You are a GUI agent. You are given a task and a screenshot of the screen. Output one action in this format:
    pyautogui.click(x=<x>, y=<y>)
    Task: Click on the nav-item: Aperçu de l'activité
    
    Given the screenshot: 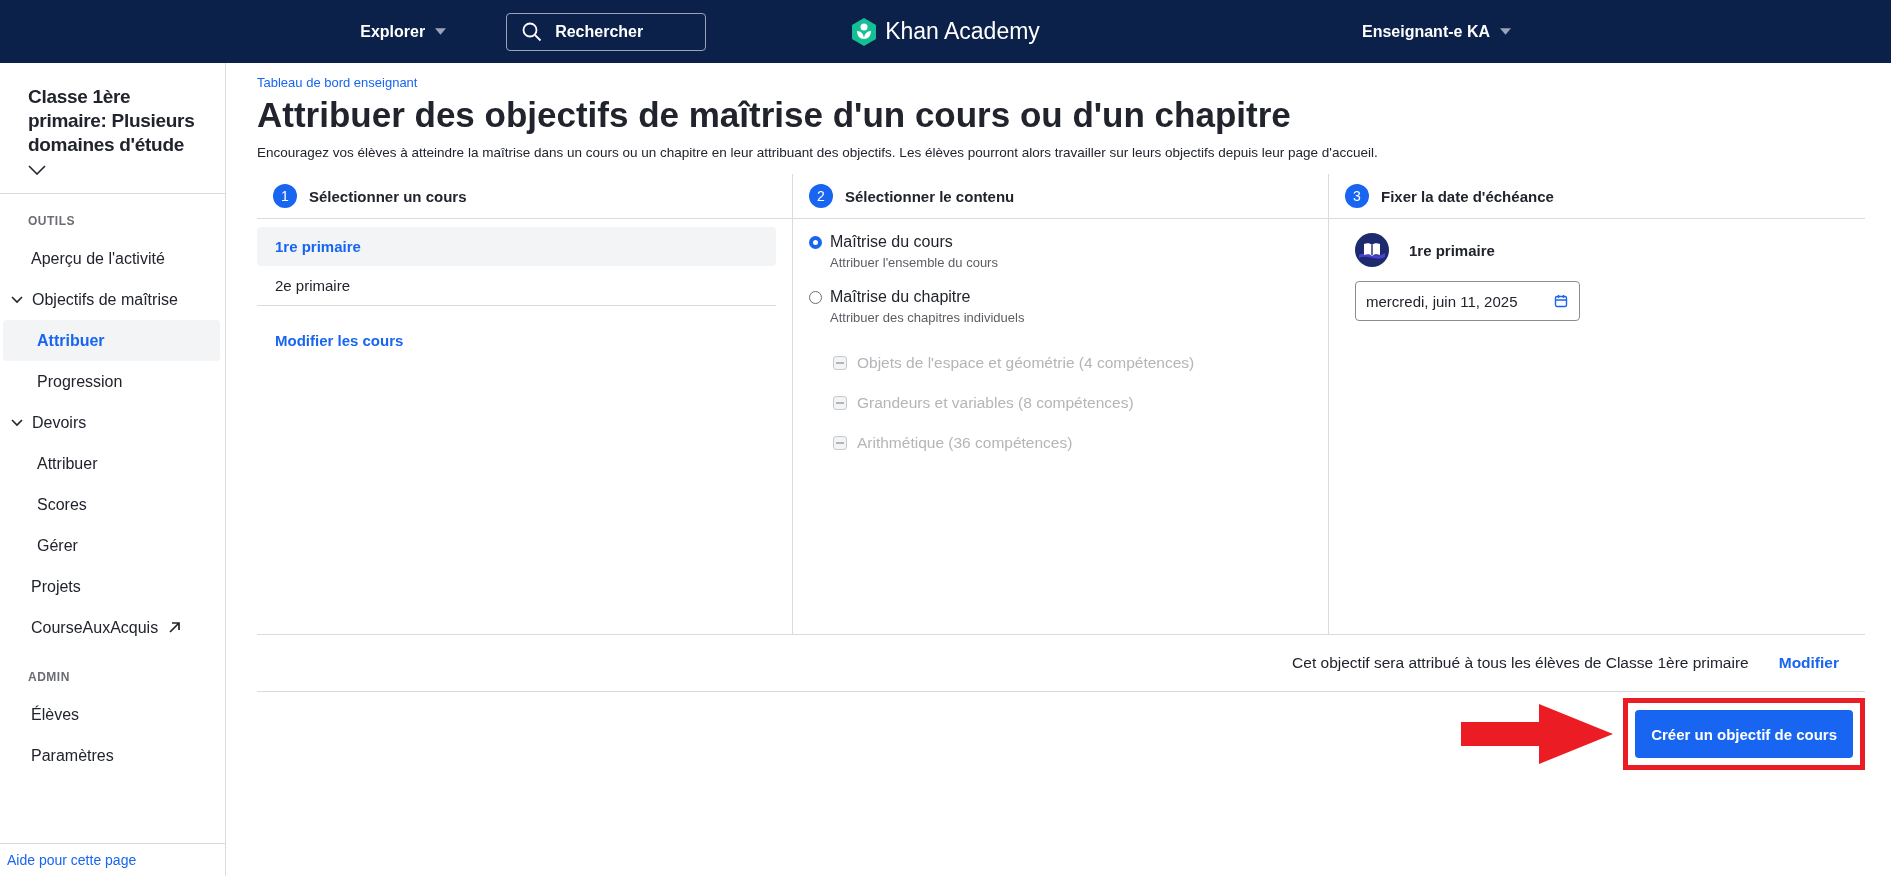 What is the action you would take?
    pyautogui.click(x=111, y=258)
    